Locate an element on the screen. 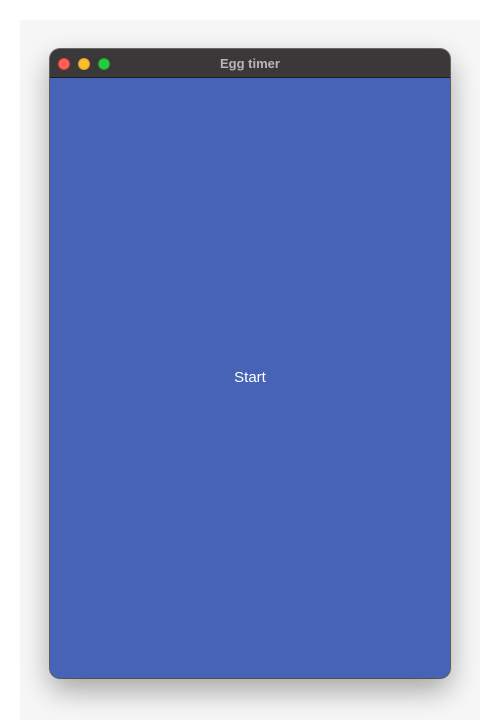  window-title: Egg timer is located at coordinates (250, 63).